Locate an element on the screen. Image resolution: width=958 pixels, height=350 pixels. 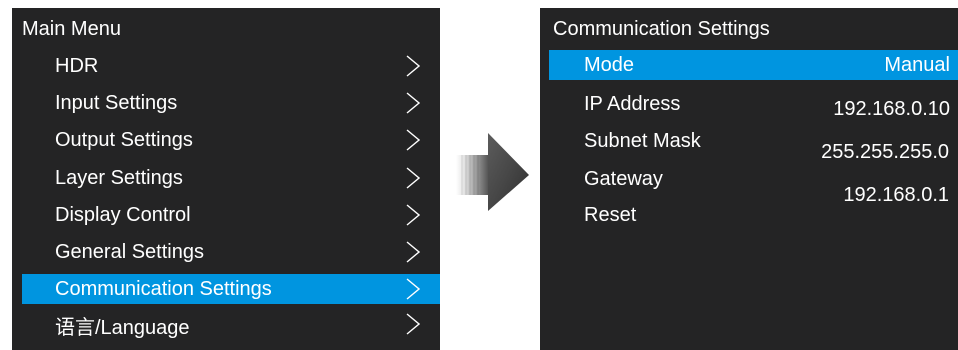
setting-row-mode: Mode Manual is located at coordinates (753, 65).